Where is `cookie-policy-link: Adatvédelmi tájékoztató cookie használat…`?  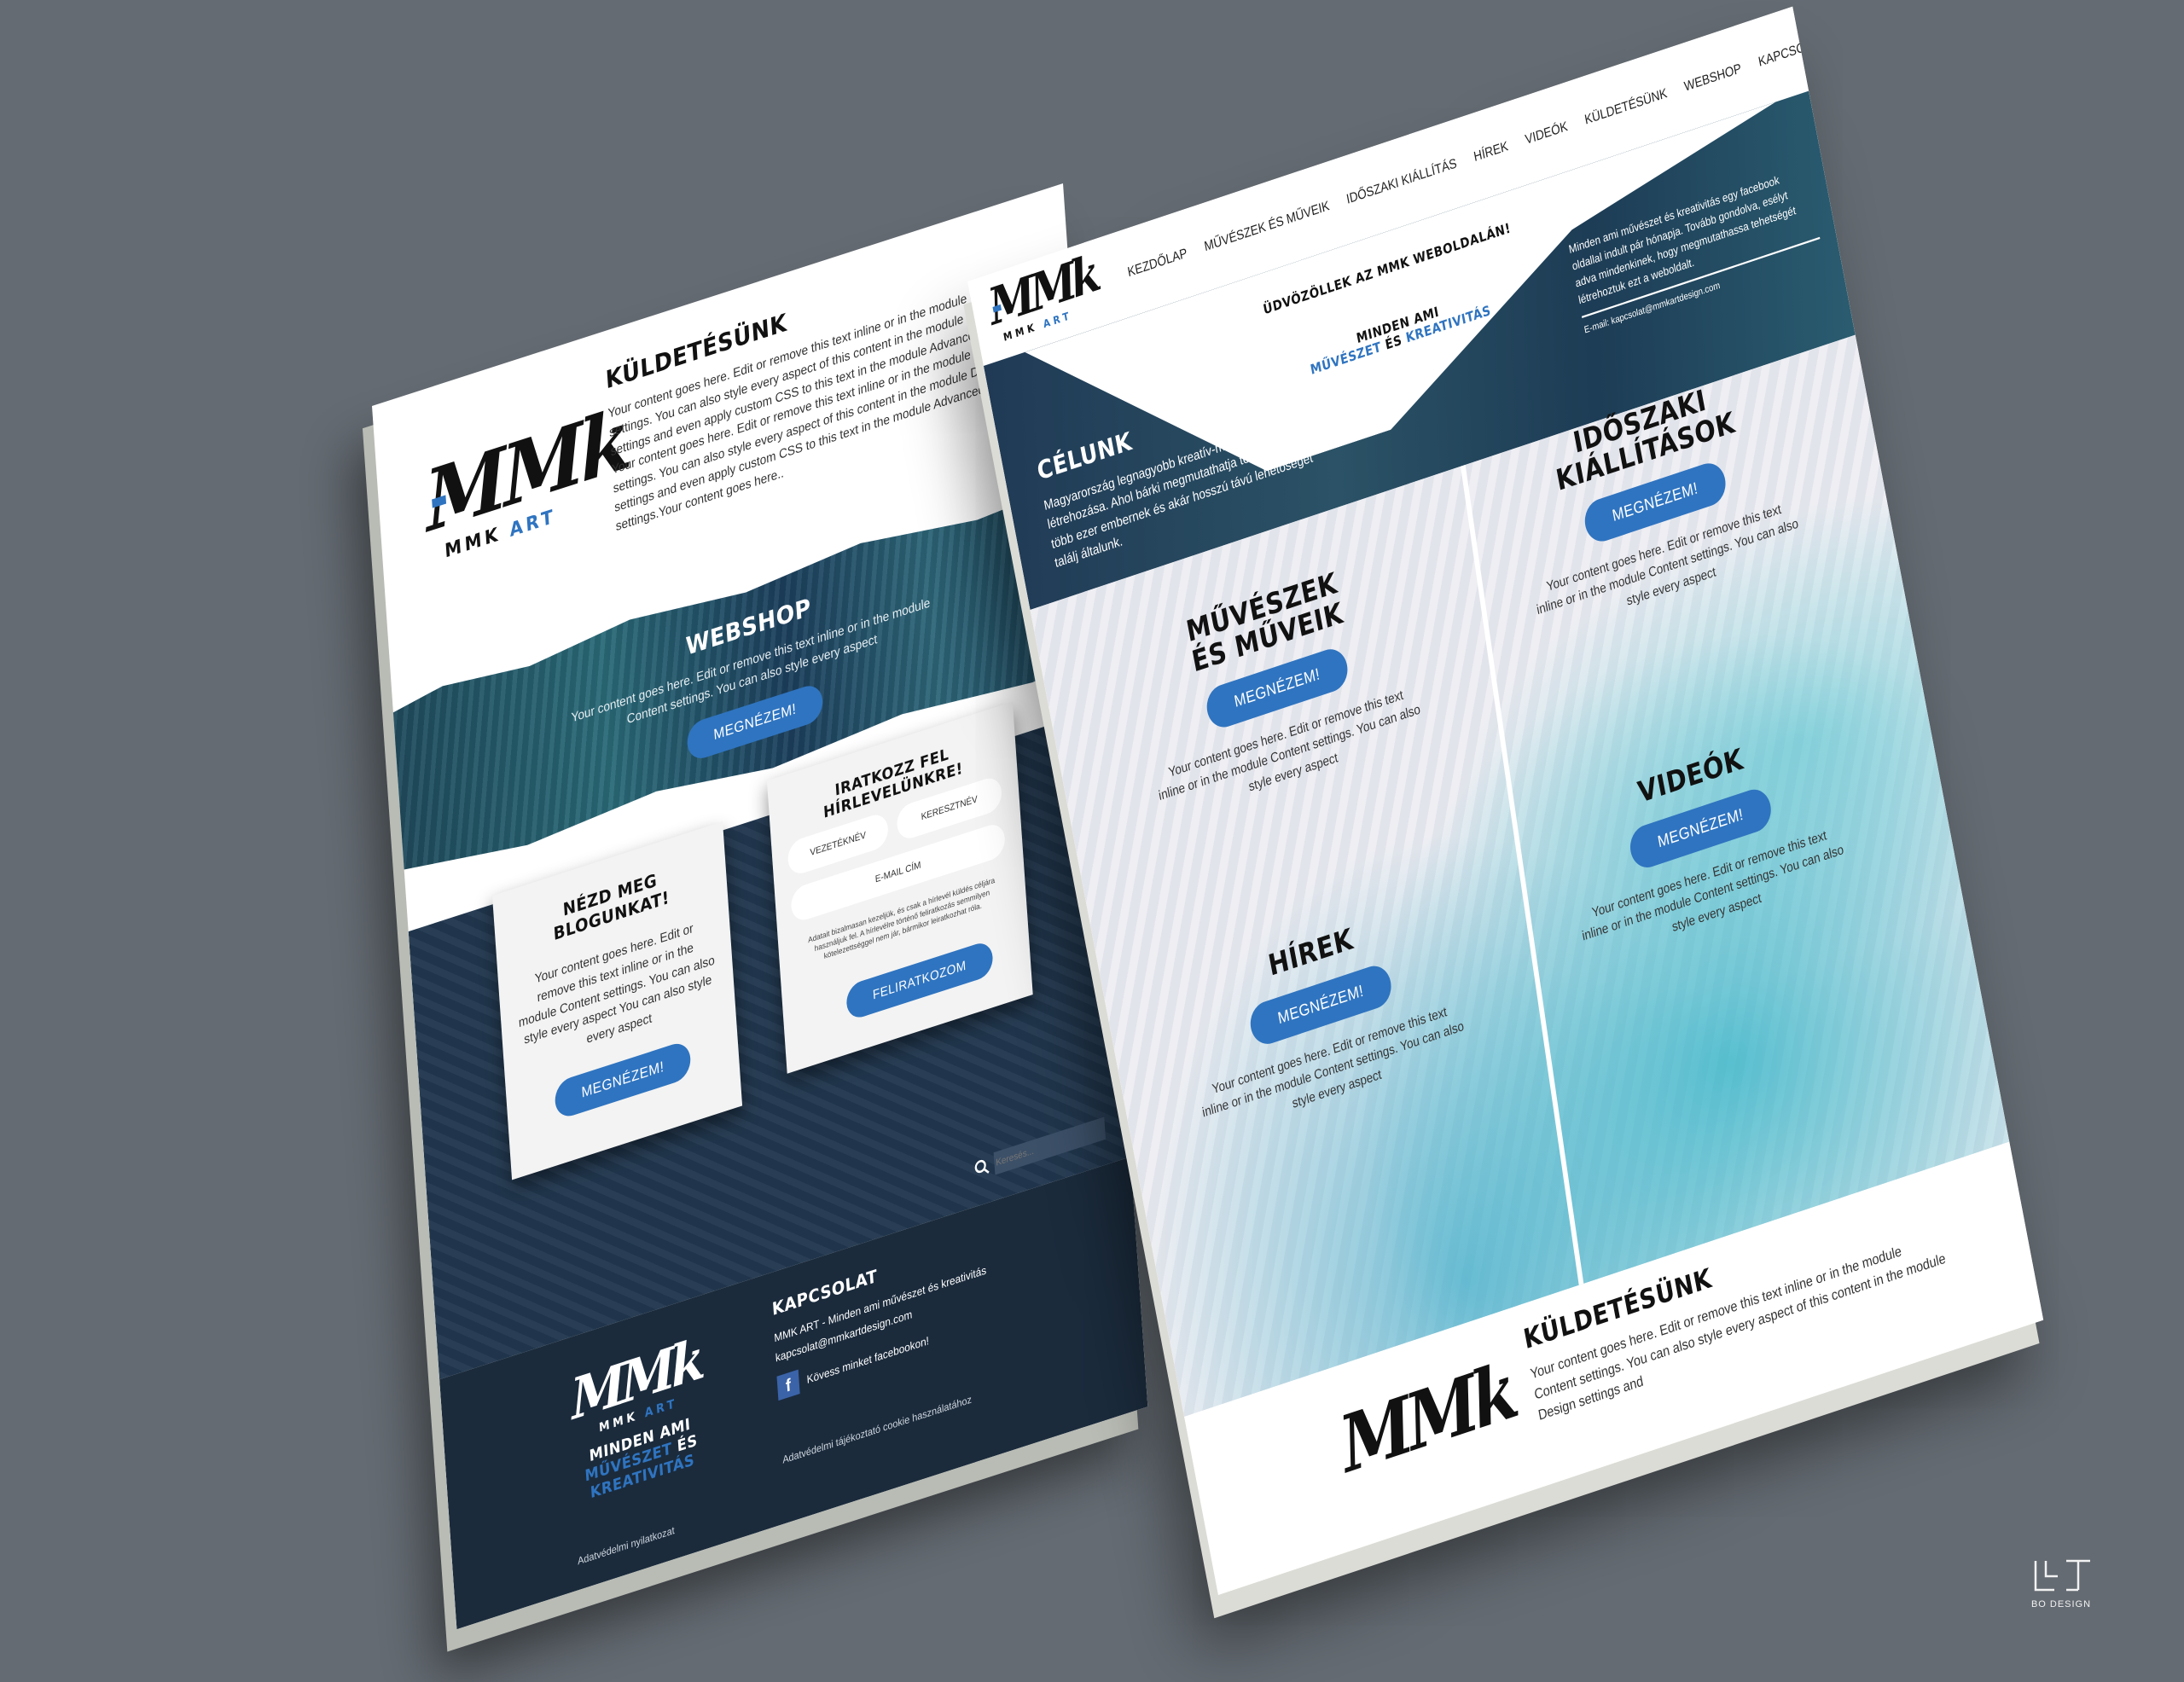 cookie-policy-link: Adatvédelmi tájékoztató cookie használat… is located at coordinates (878, 1429).